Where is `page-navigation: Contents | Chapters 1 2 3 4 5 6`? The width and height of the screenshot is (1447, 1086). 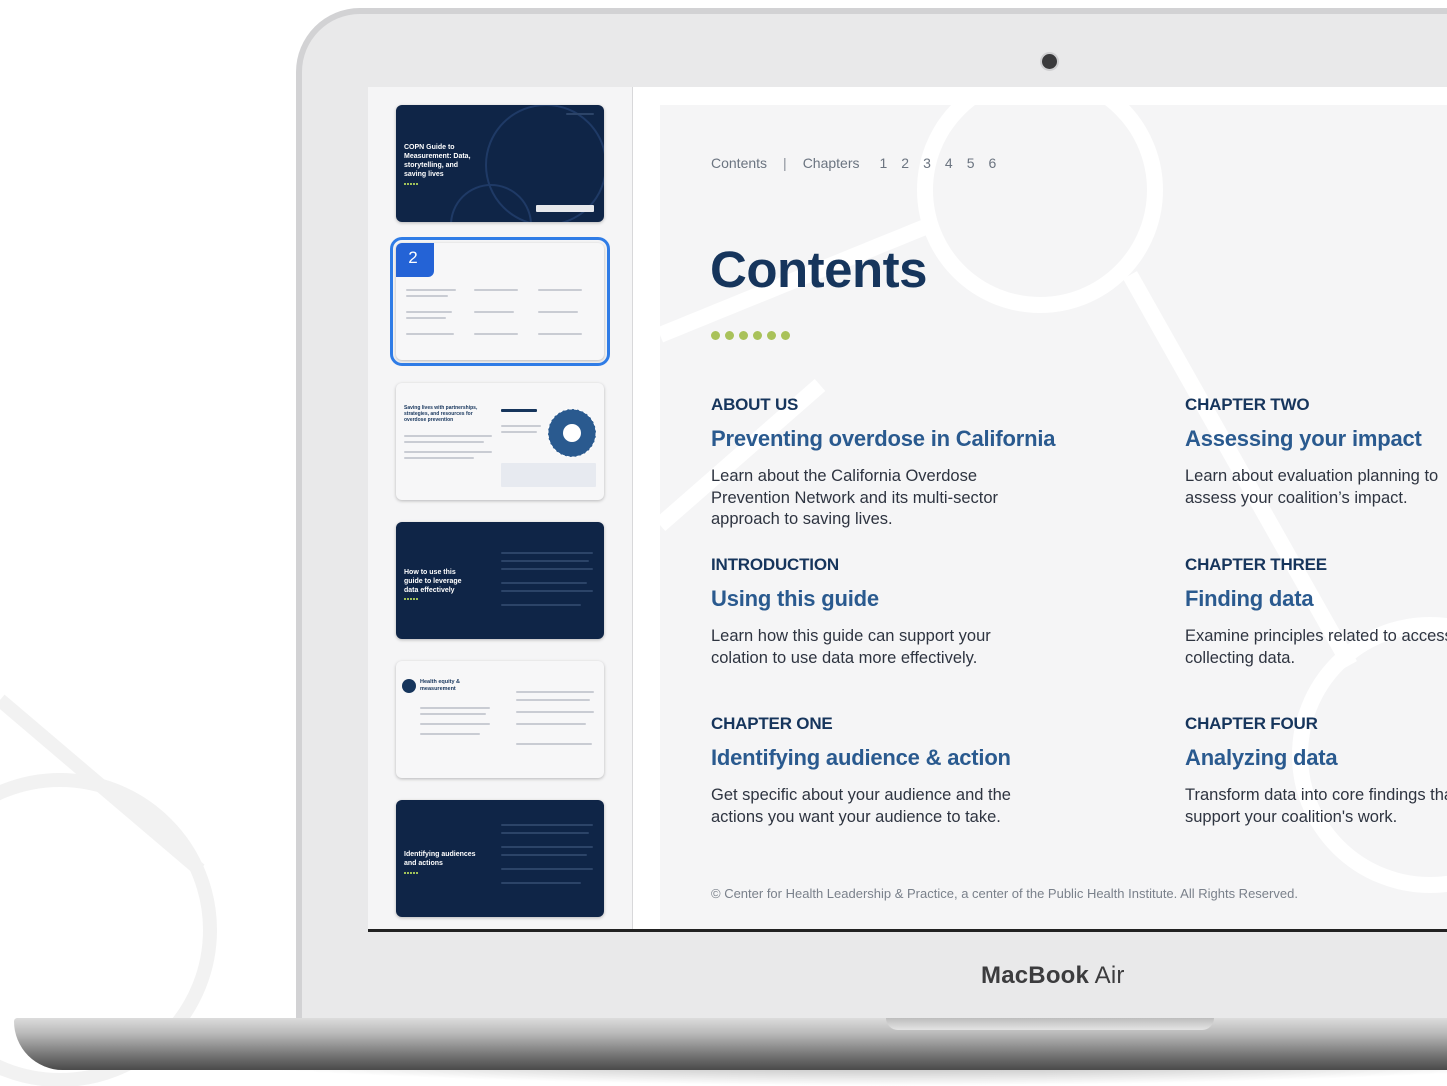
page-navigation: Contents | Chapters 1 2 3 4 5 6 is located at coordinates (853, 163).